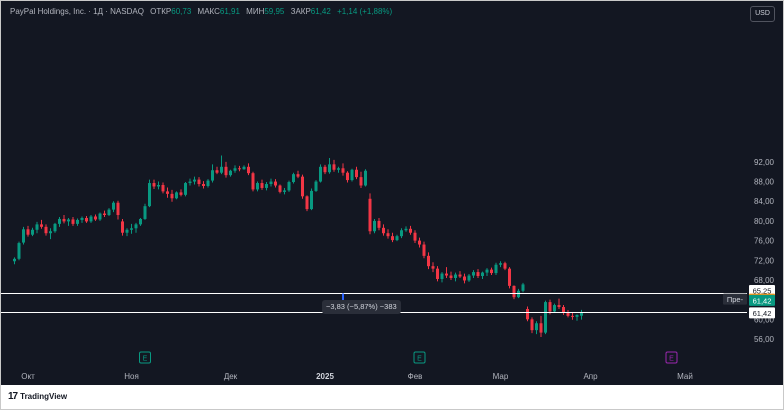 This screenshot has height=410, width=784. I want to click on price-tick-label: 72,00, so click(764, 260).